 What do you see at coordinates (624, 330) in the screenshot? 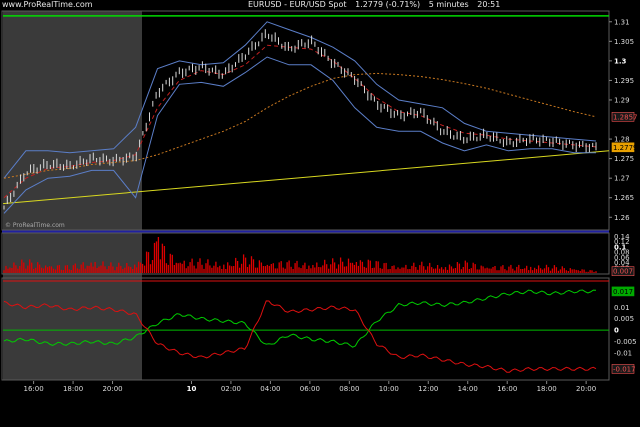
I see `directional-axis: 0.017 0.01 0.005 0 -0.005 -0.01 -0.017` at bounding box center [624, 330].